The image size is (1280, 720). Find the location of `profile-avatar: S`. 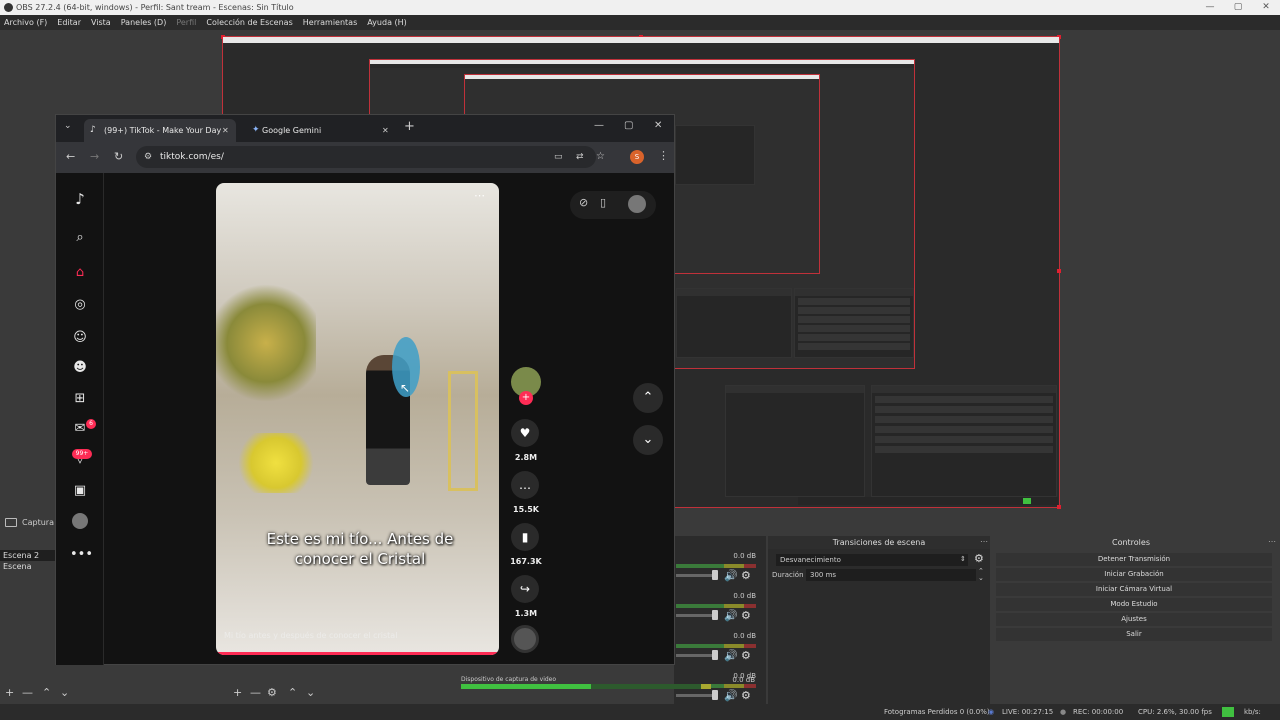

profile-avatar: S is located at coordinates (637, 157).